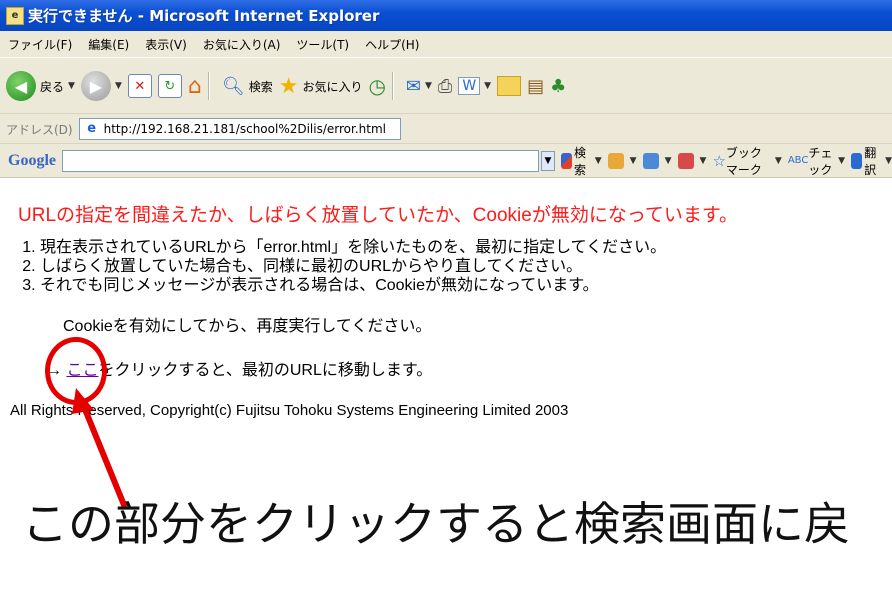 This screenshot has width=892, height=611. What do you see at coordinates (166, 44) in the screenshot?
I see `menu-view: 表示(V)` at bounding box center [166, 44].